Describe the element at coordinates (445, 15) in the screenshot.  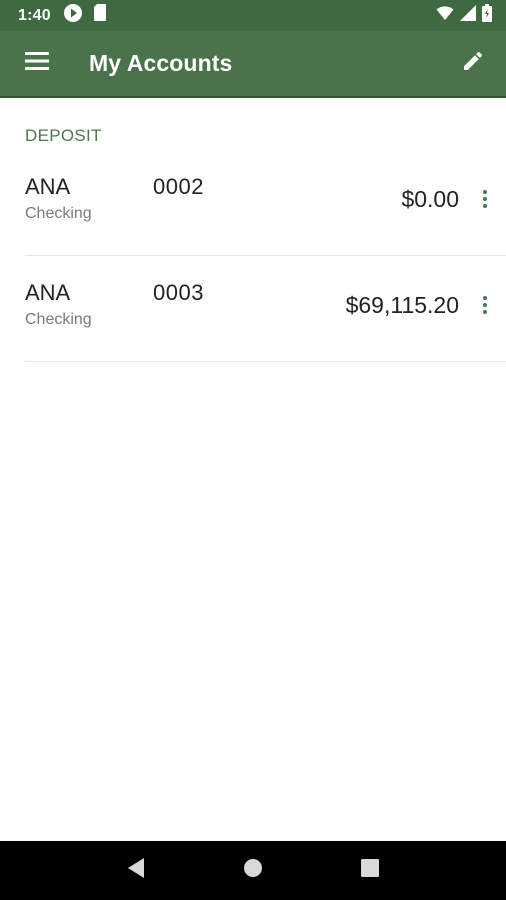
I see `wifi-icon` at that location.